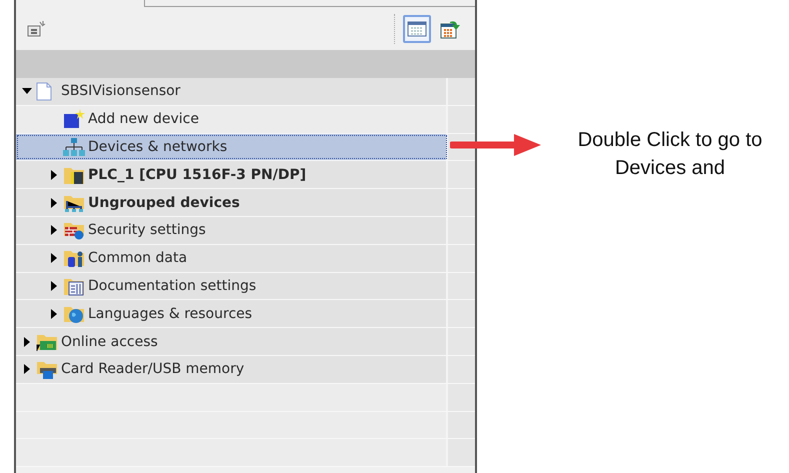 Image resolution: width=789 pixels, height=473 pixels. I want to click on folder-person-icon, so click(74, 258).